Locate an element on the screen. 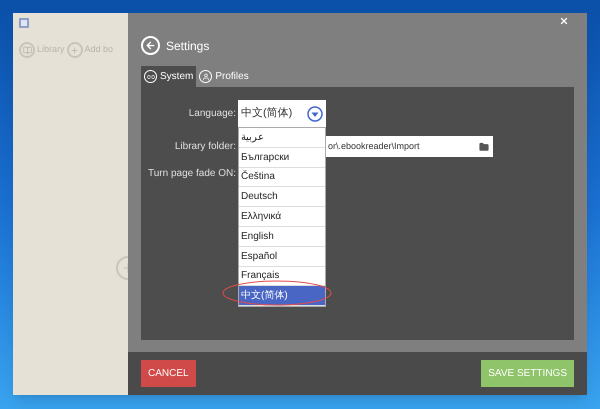 Image resolution: width=600 pixels, height=409 pixels. language-option: عربية is located at coordinates (282, 138).